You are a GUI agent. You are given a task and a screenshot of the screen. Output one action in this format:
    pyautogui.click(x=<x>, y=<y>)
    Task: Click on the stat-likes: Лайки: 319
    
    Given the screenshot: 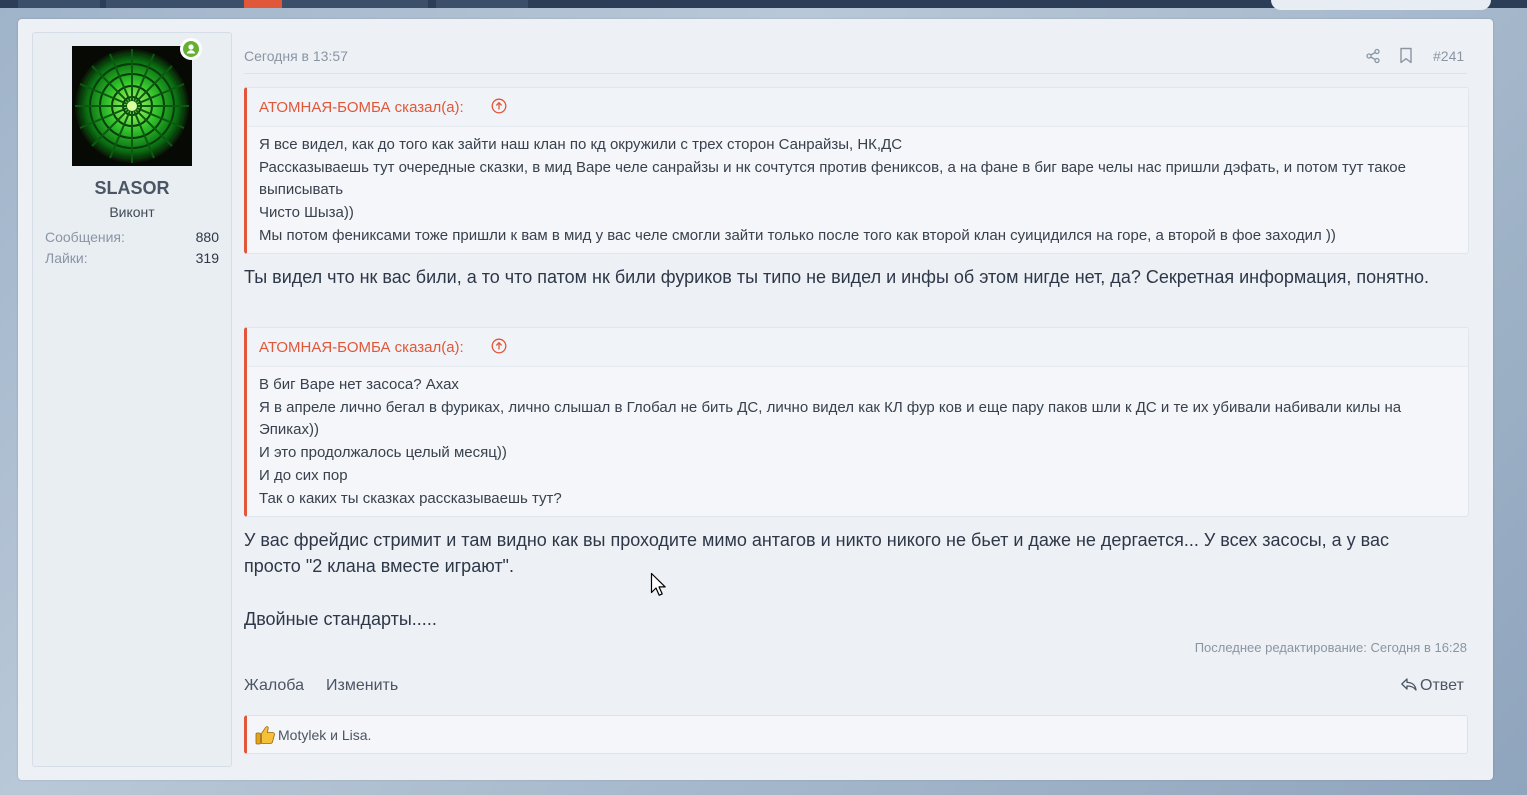 What is the action you would take?
    pyautogui.click(x=132, y=258)
    